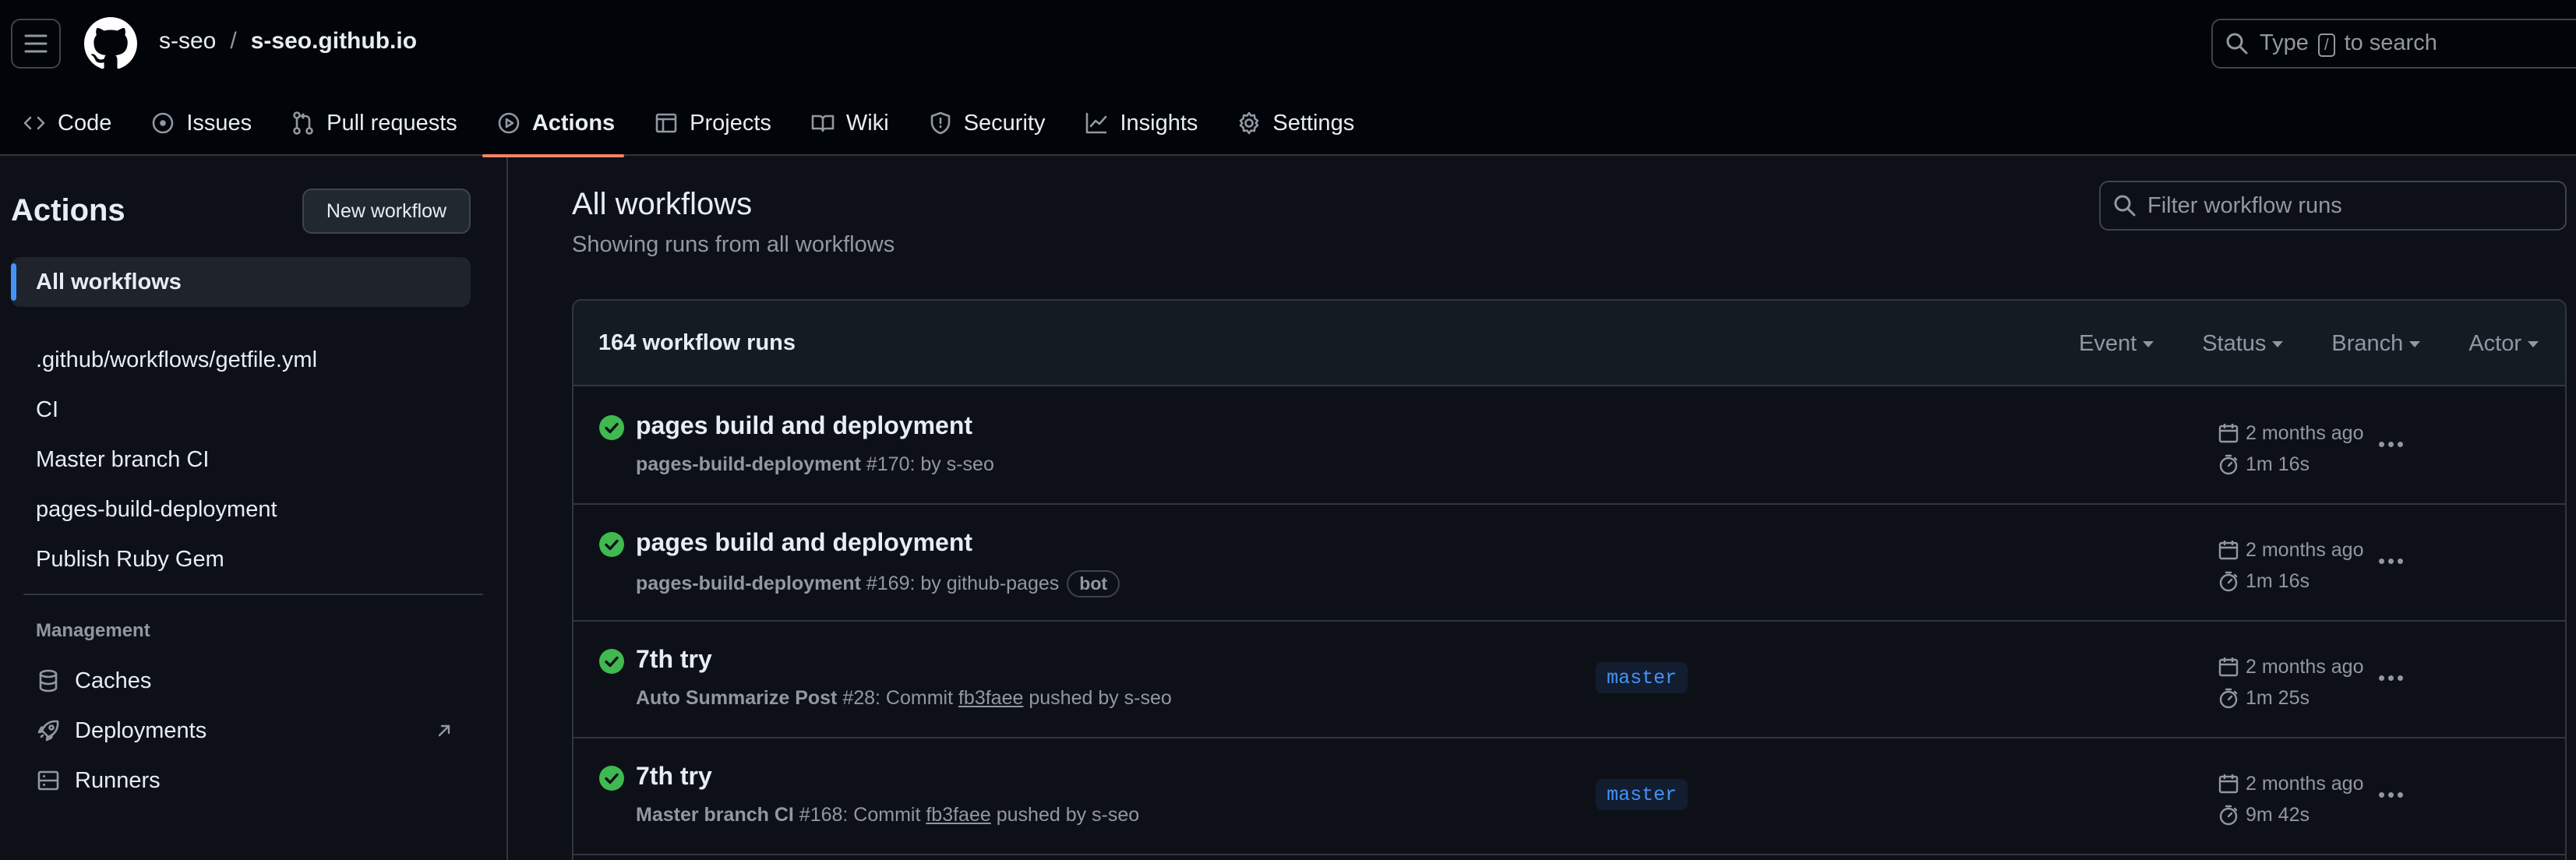  I want to click on sidebar-item-all-workflows: All workflows, so click(241, 282).